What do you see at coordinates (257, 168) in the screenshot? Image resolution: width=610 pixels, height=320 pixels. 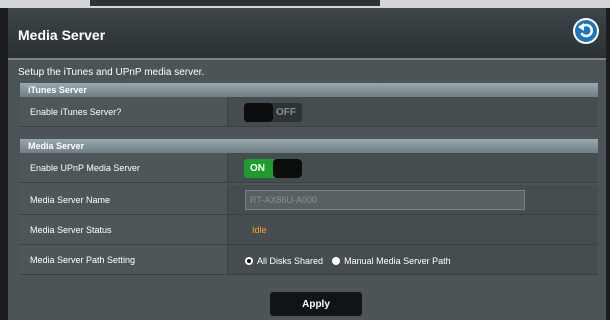 I see `toggle-state-text: ON` at bounding box center [257, 168].